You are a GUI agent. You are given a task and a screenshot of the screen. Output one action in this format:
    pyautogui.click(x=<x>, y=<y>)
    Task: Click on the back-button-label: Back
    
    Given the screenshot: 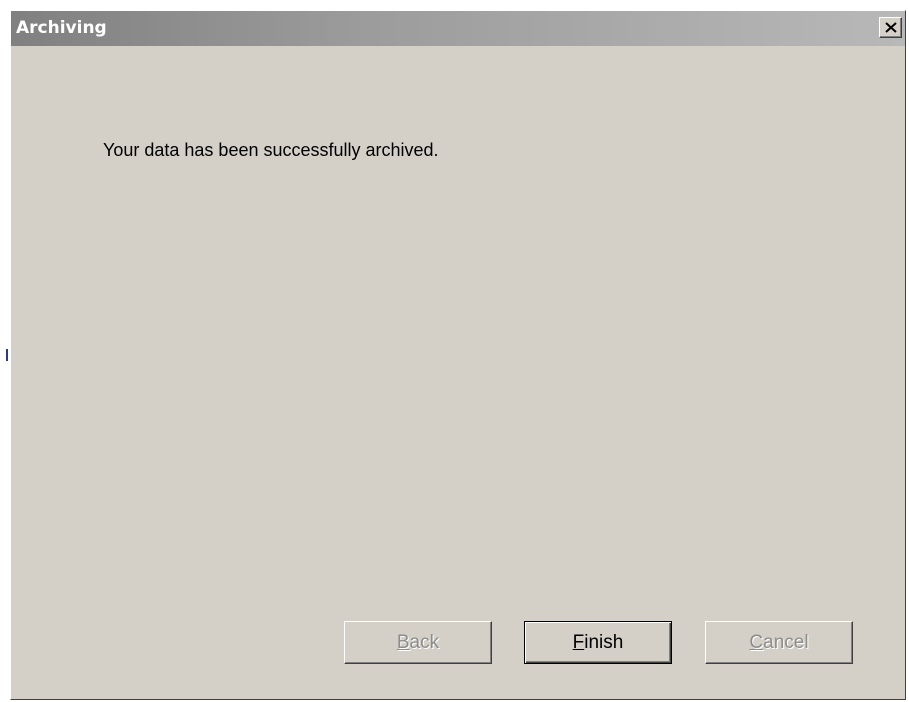 What is the action you would take?
    pyautogui.click(x=418, y=642)
    